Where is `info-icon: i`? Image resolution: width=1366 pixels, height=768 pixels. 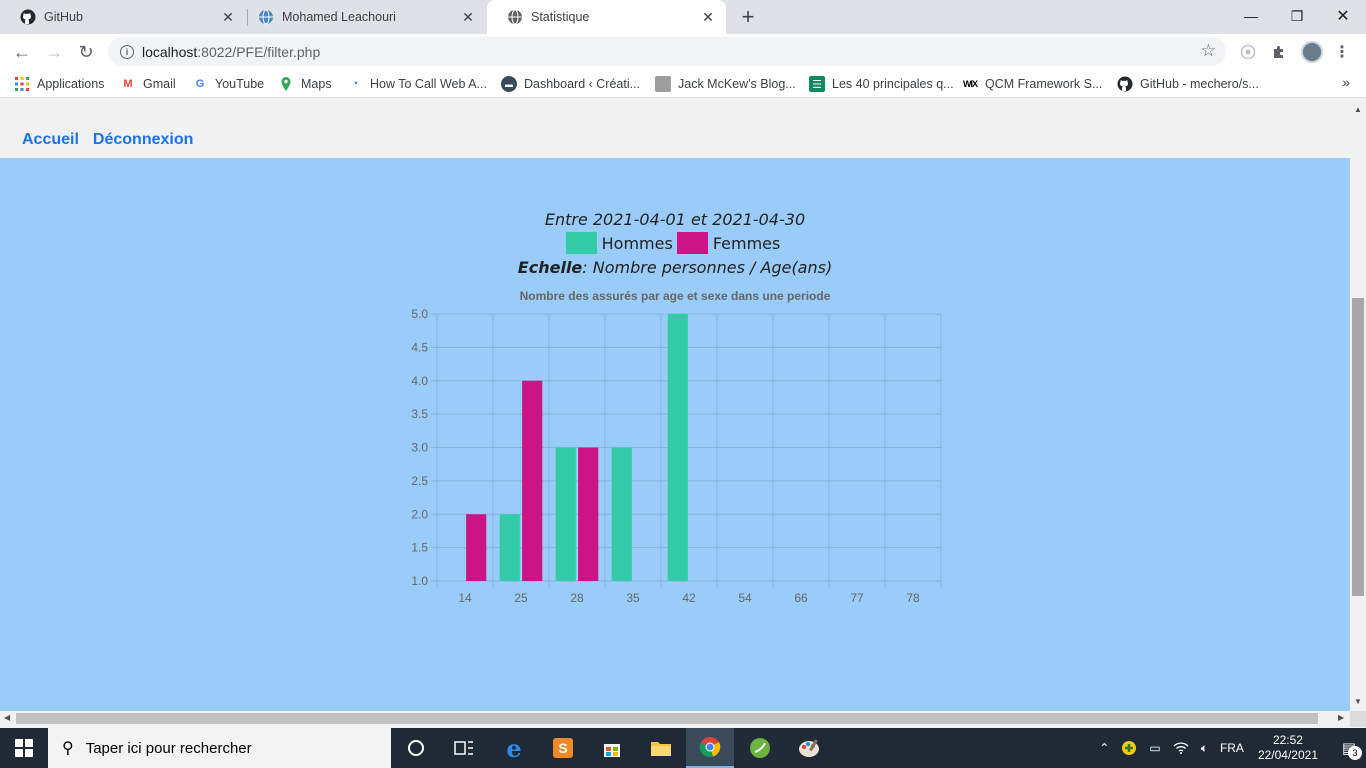
info-icon: i is located at coordinates (127, 51).